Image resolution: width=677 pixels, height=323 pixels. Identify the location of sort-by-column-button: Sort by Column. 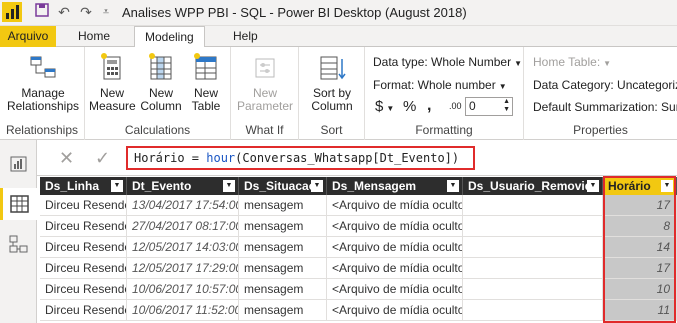
(332, 82).